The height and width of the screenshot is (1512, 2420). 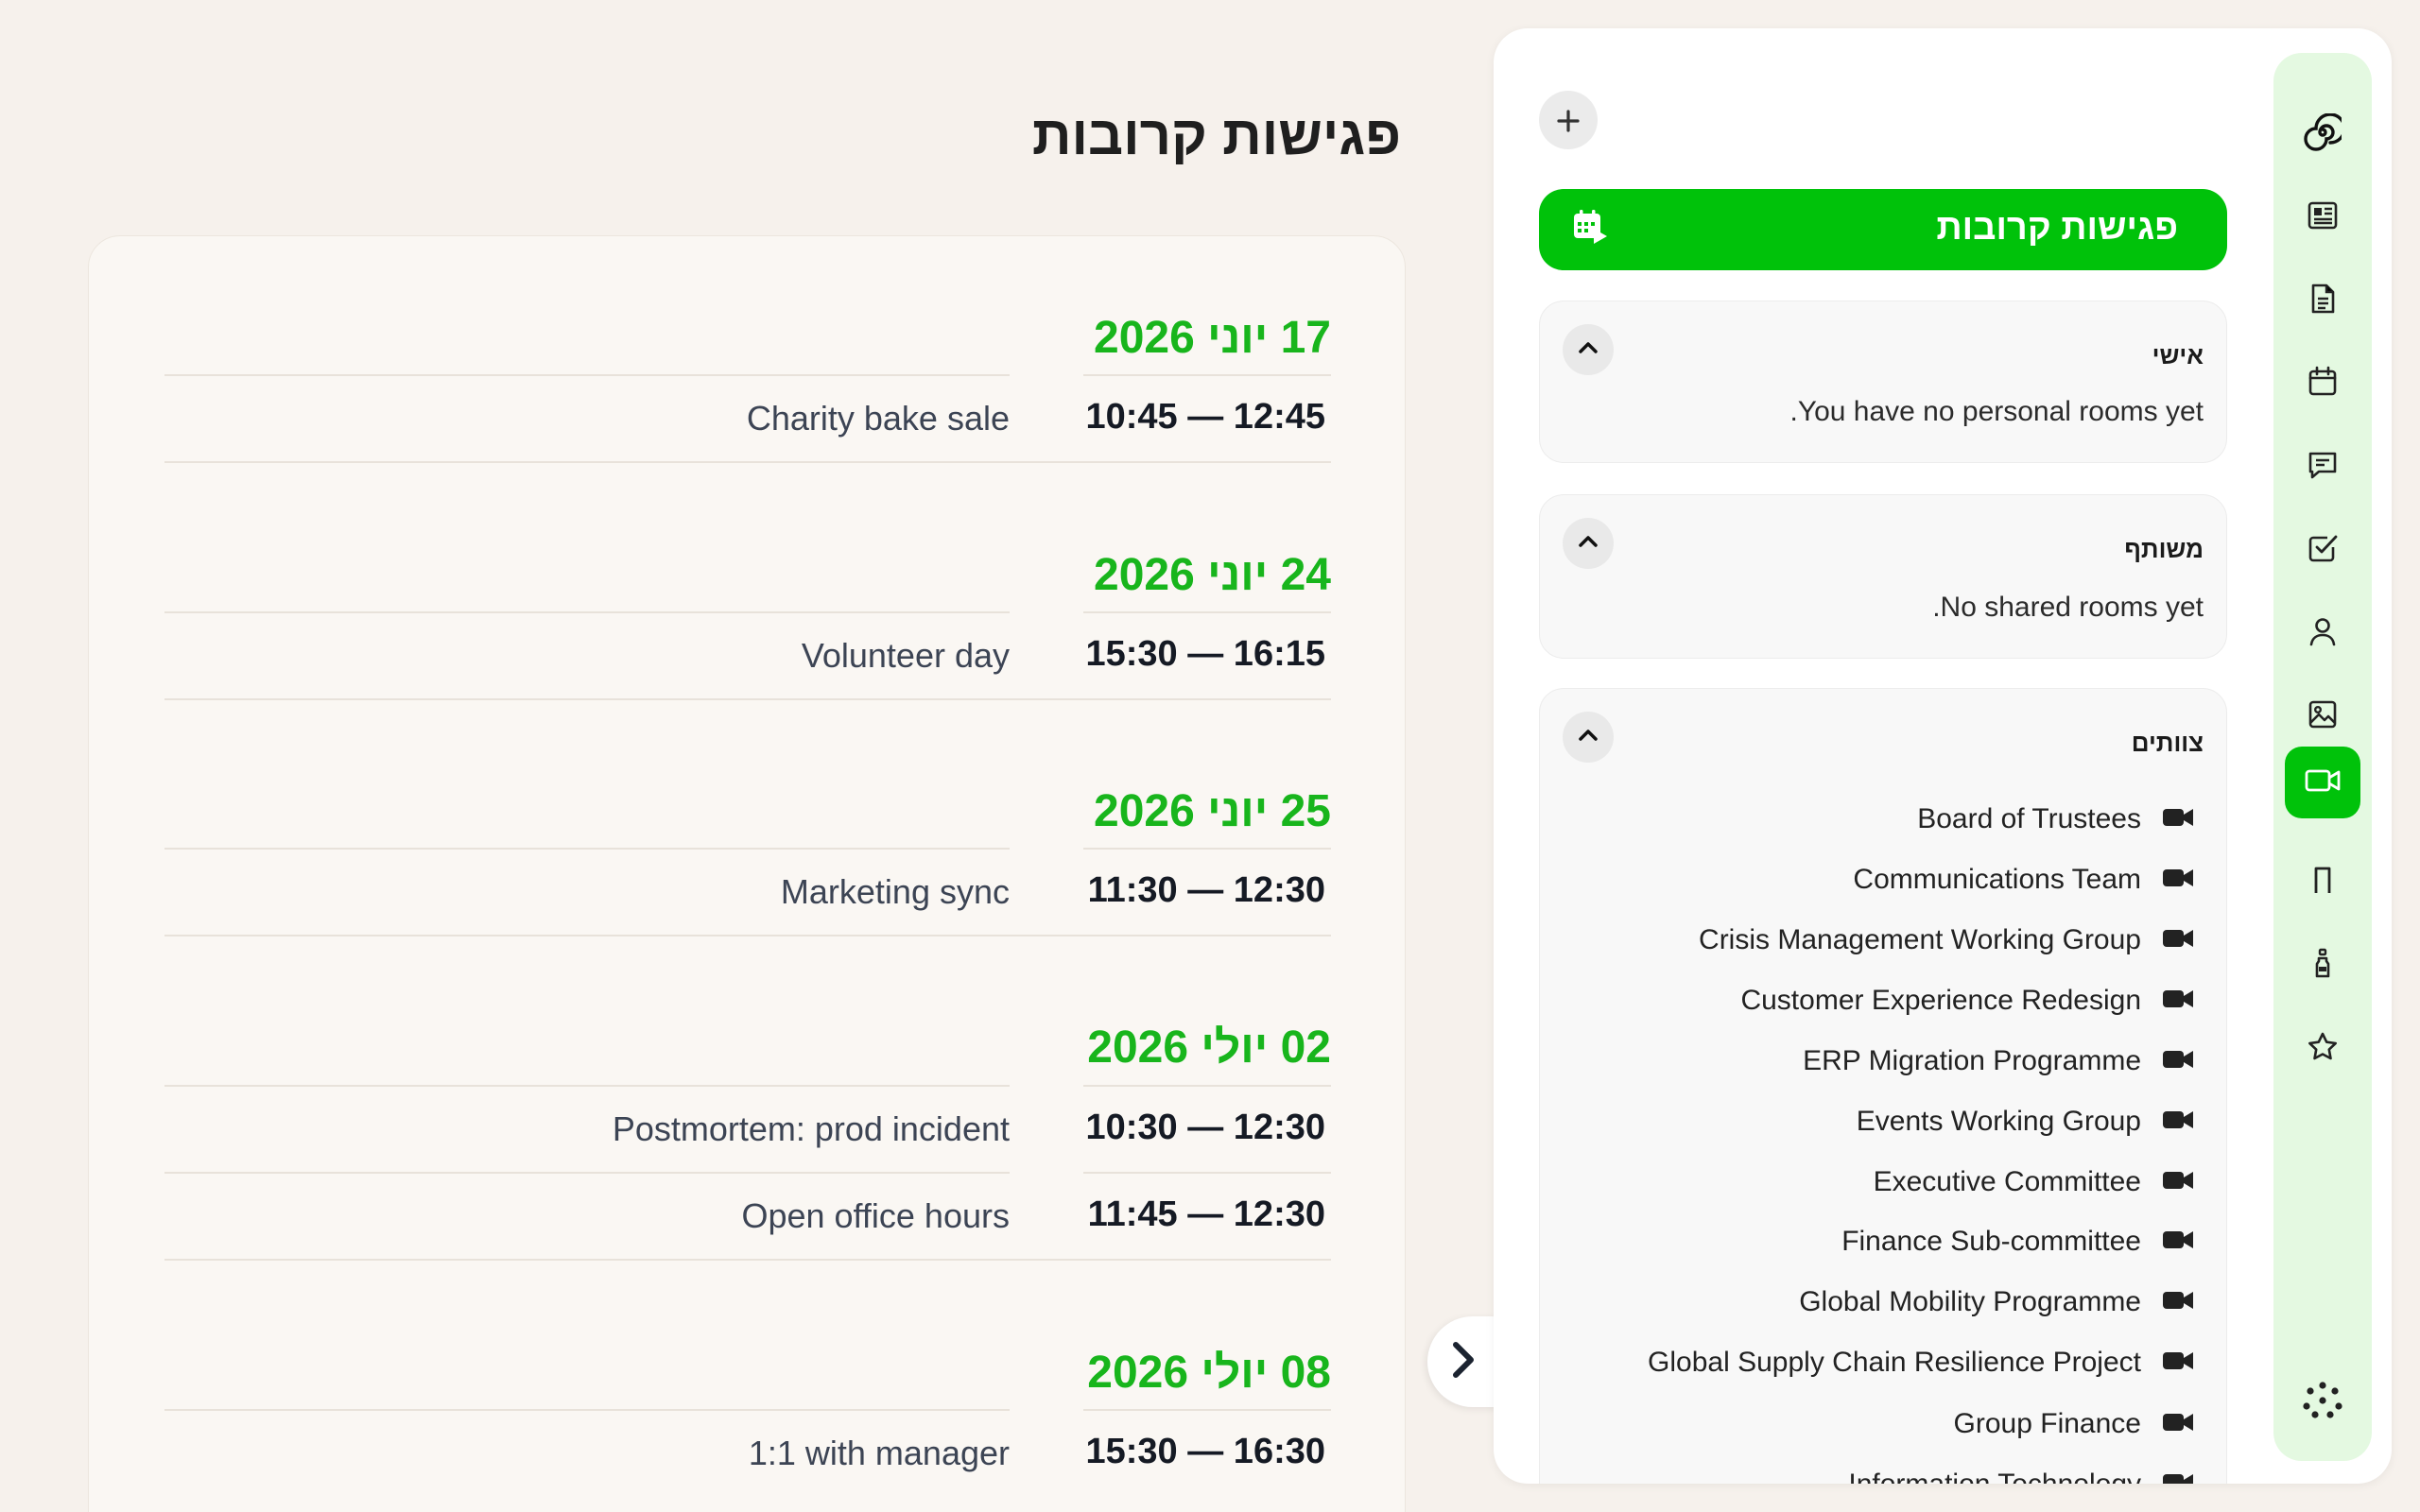 I want to click on section-title: צוותים, so click(x=2167, y=743).